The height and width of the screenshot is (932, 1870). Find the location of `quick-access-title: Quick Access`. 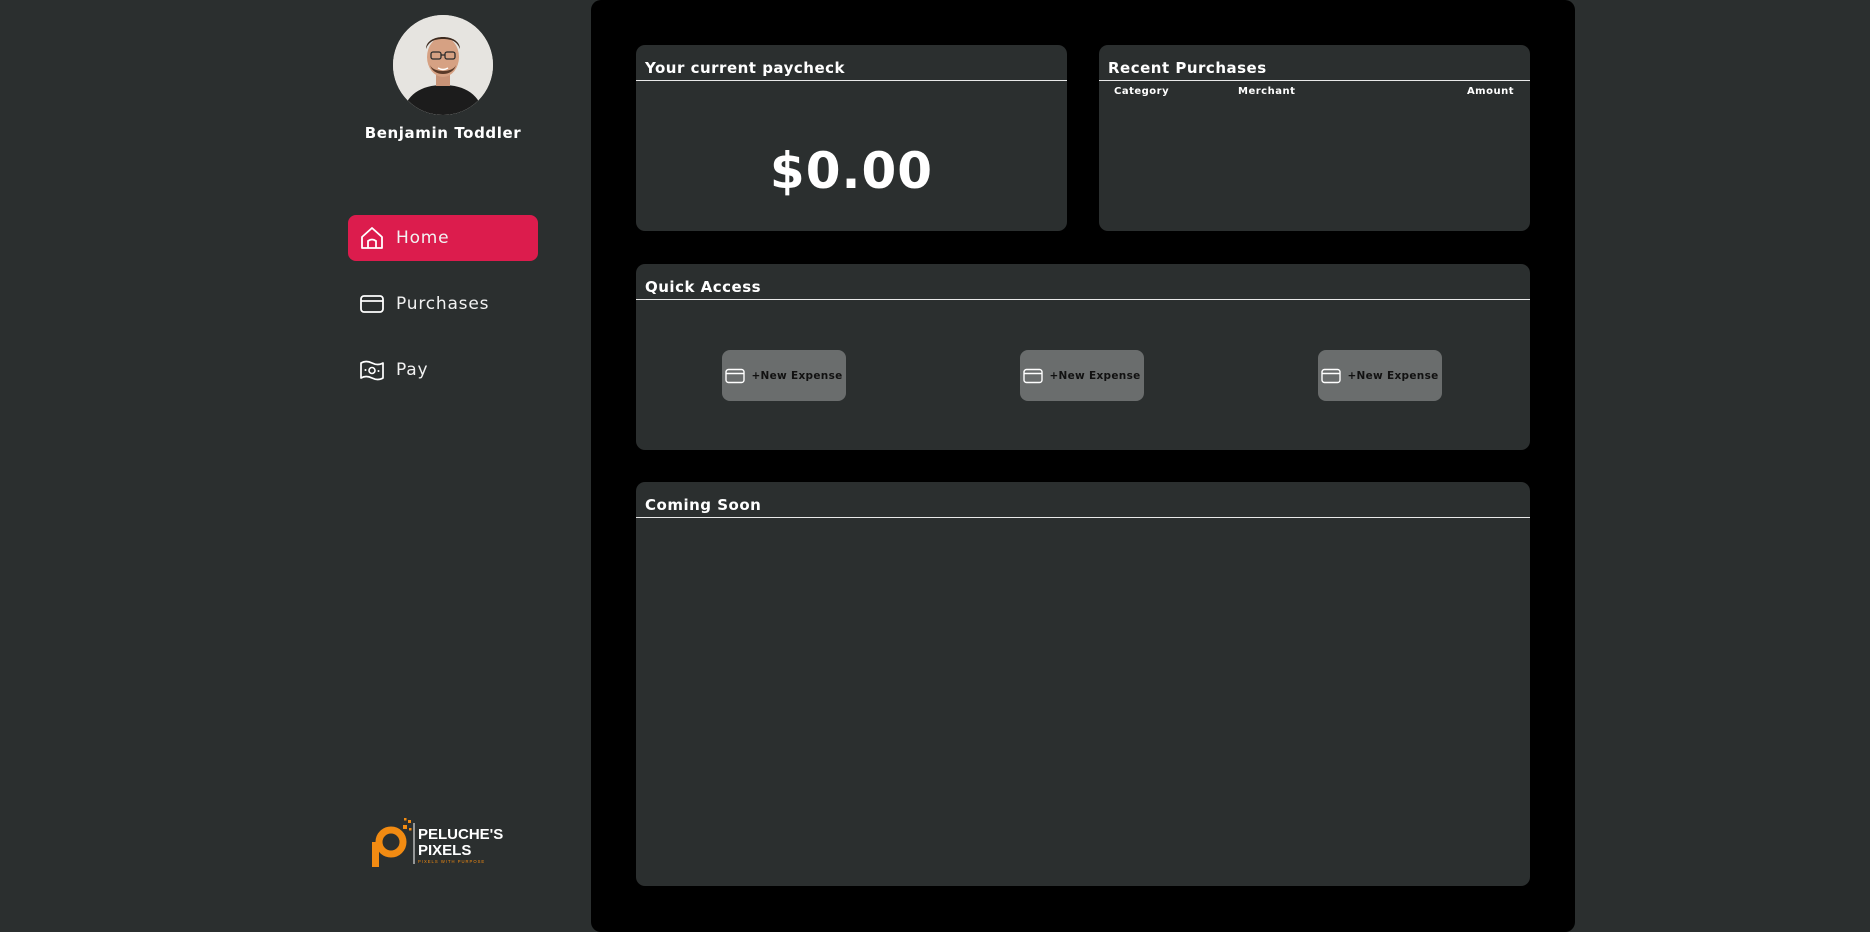

quick-access-title: Quick Access is located at coordinates (1083, 282).